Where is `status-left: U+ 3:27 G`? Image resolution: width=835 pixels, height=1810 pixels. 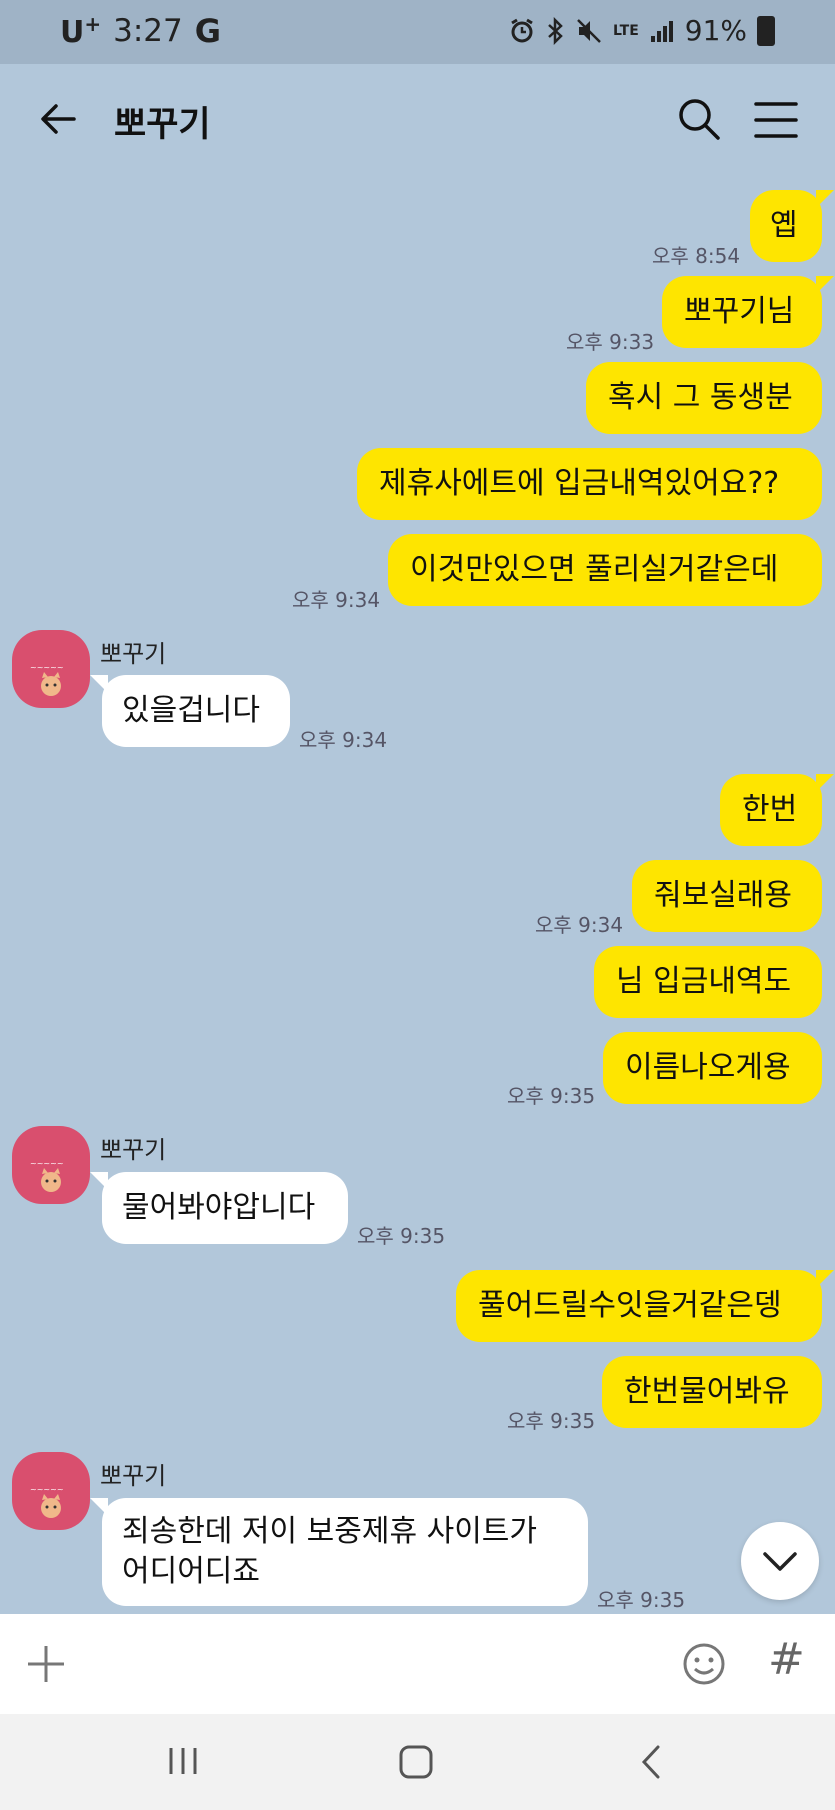 status-left: U+ 3:27 G is located at coordinates (140, 31).